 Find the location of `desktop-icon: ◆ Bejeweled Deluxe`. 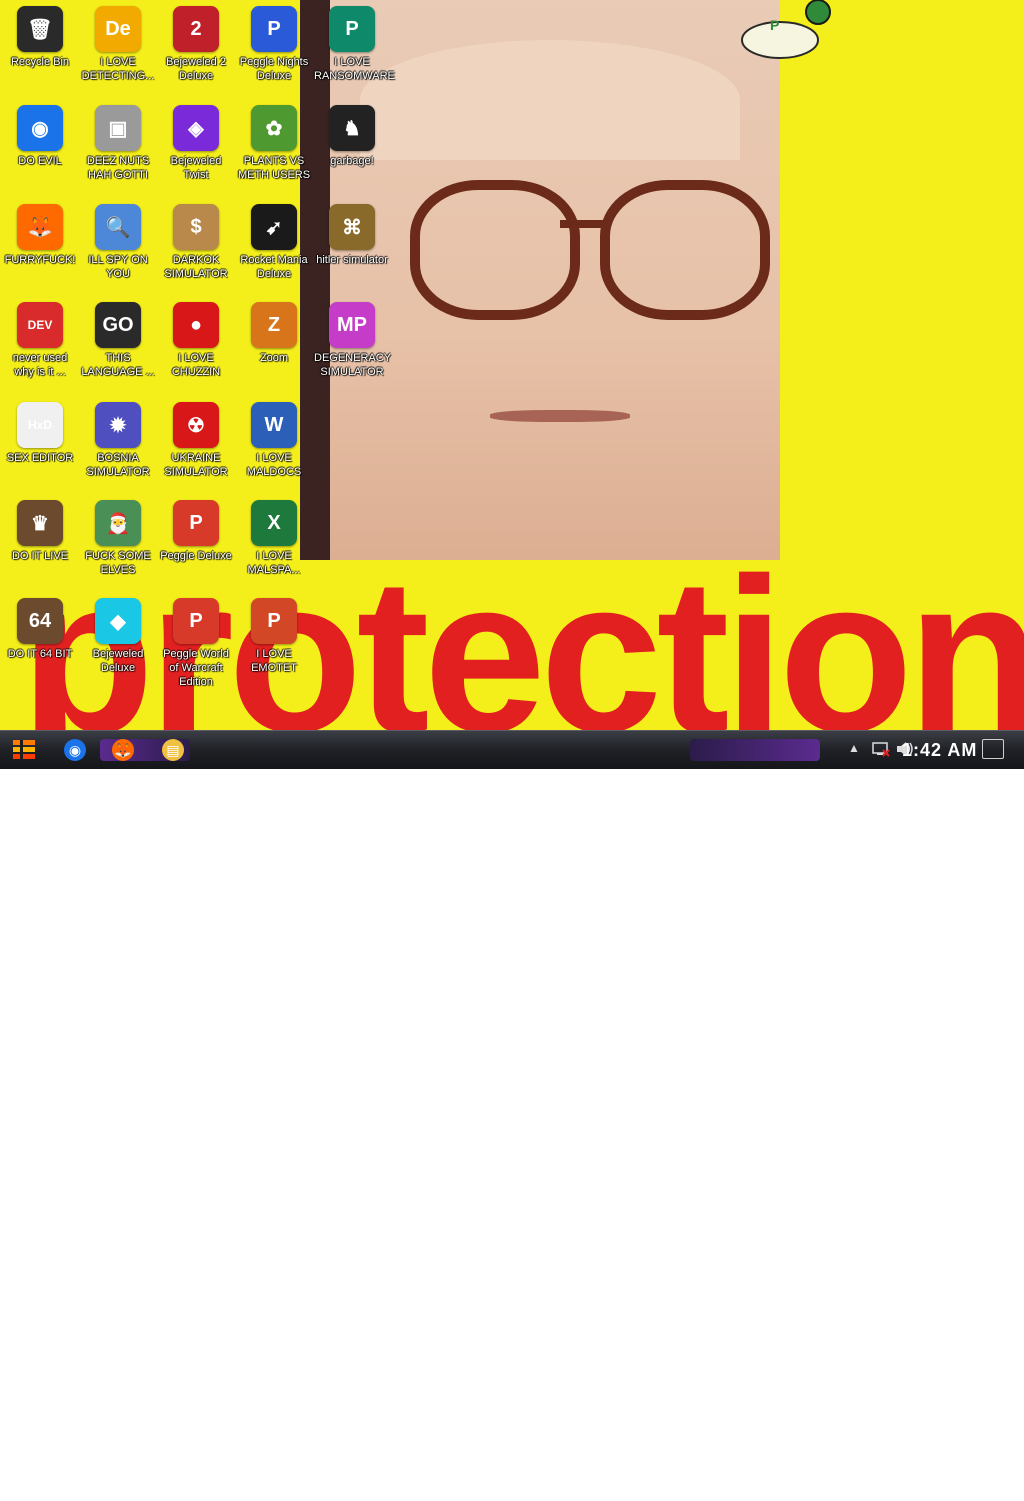

desktop-icon: ◆ Bejeweled Deluxe is located at coordinates (118, 636).